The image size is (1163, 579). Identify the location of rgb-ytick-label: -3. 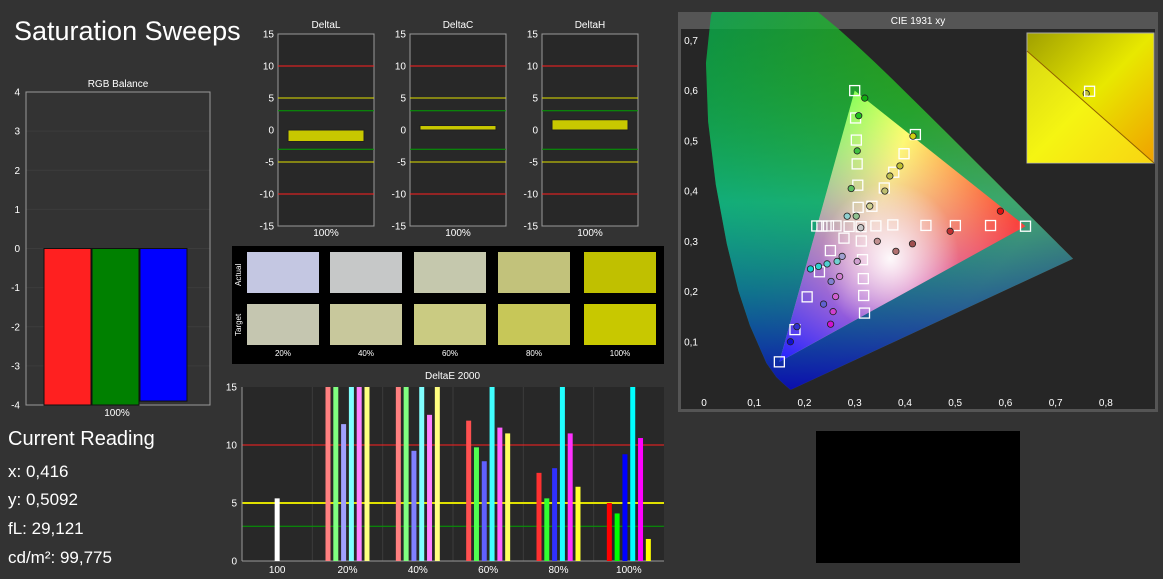
(15, 366).